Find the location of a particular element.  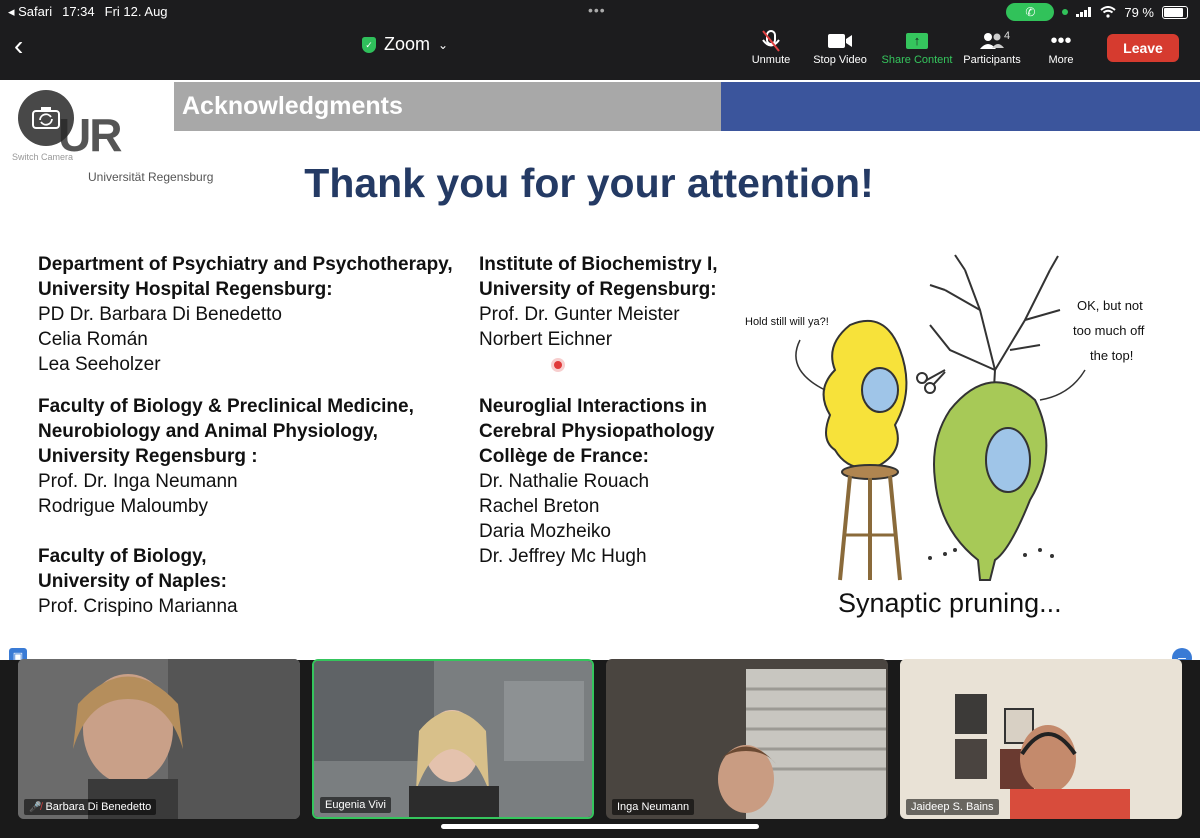

more-dots-icon: ••• is located at coordinates (1061, 40).